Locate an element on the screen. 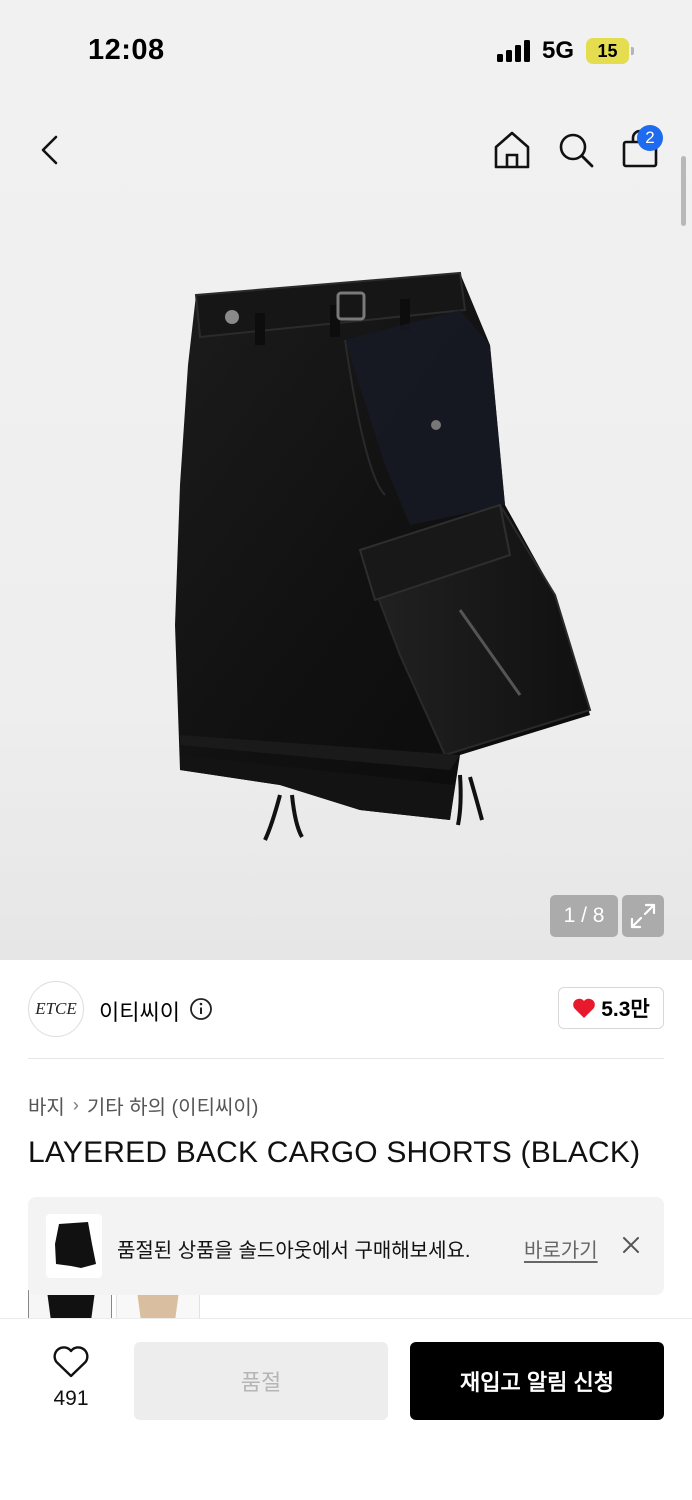  banner-go-link: 바로가기 is located at coordinates (561, 1248).